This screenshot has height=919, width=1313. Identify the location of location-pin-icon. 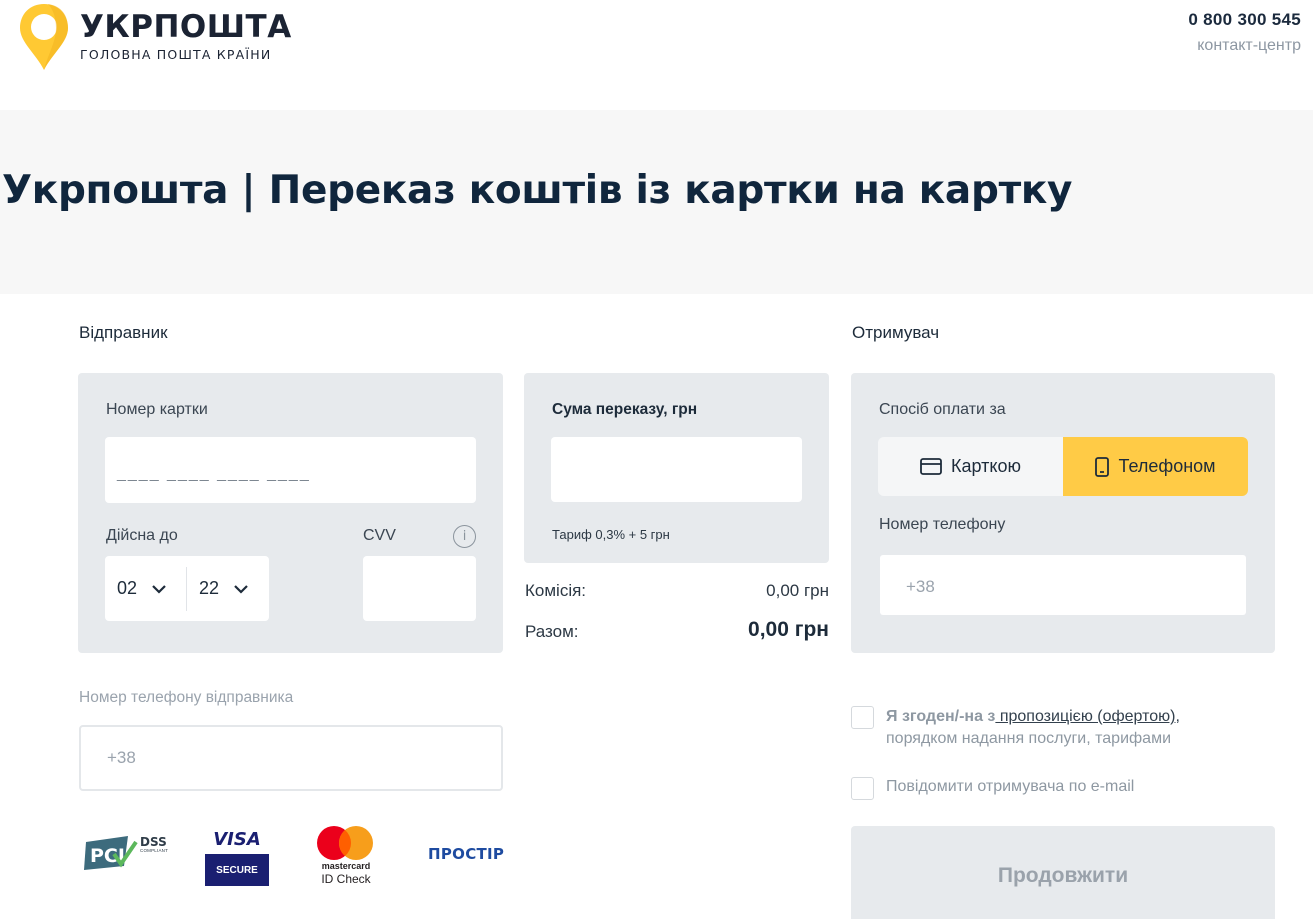
(44, 37).